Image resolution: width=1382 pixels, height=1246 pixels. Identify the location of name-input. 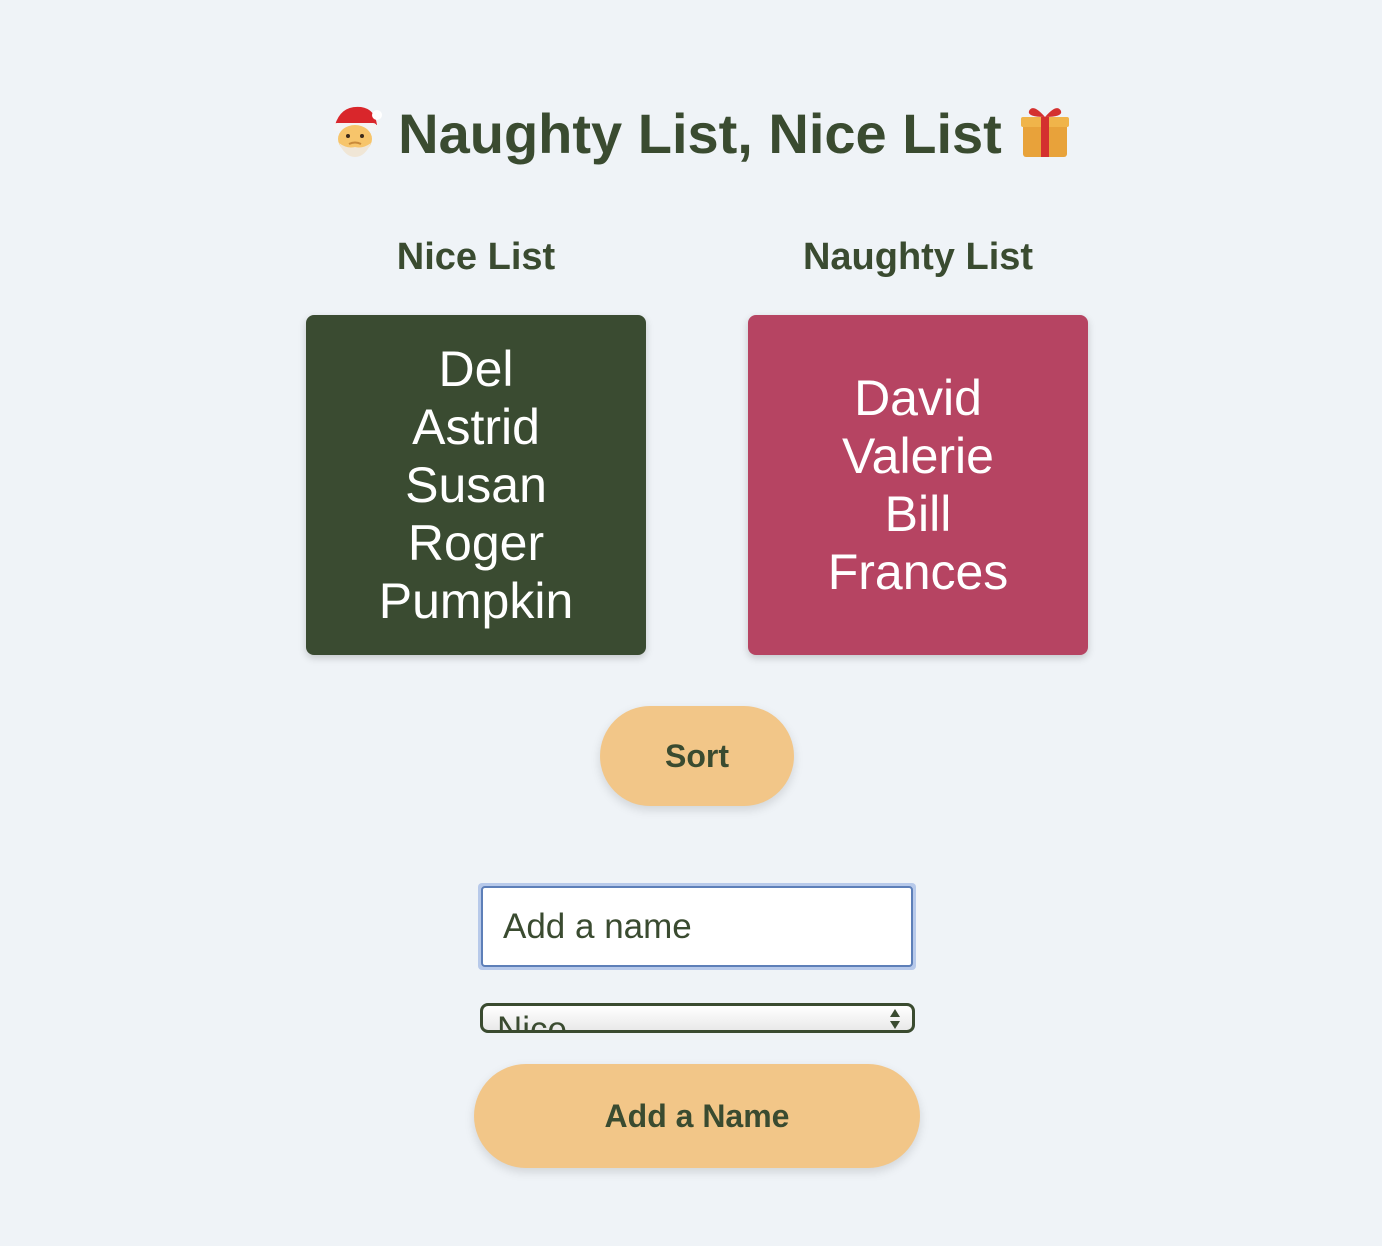
(697, 926).